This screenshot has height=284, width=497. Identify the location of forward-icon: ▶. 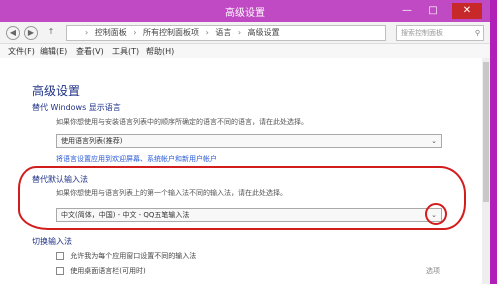
(31, 33).